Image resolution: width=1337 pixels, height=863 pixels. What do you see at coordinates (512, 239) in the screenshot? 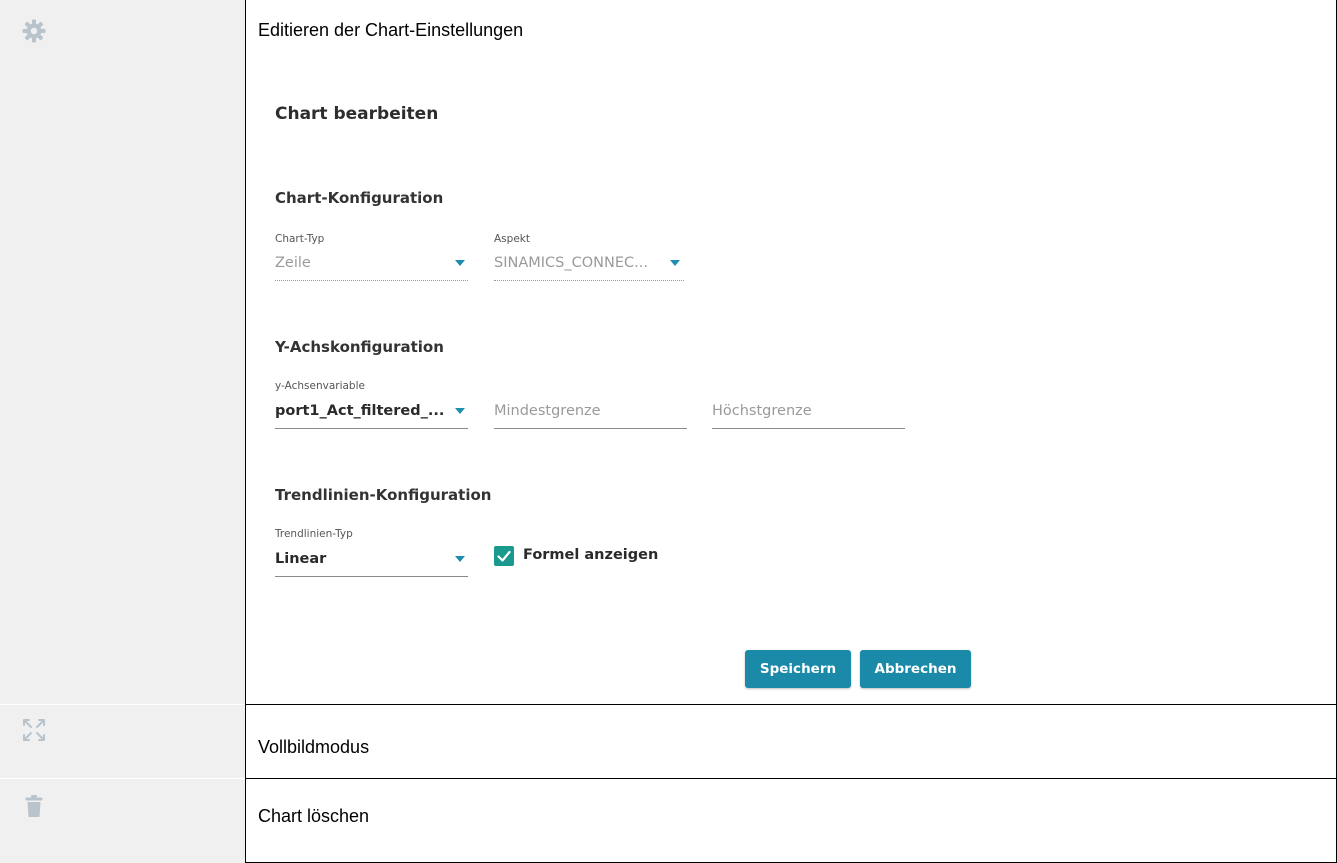
I see `aspect-label: Aspekt` at bounding box center [512, 239].